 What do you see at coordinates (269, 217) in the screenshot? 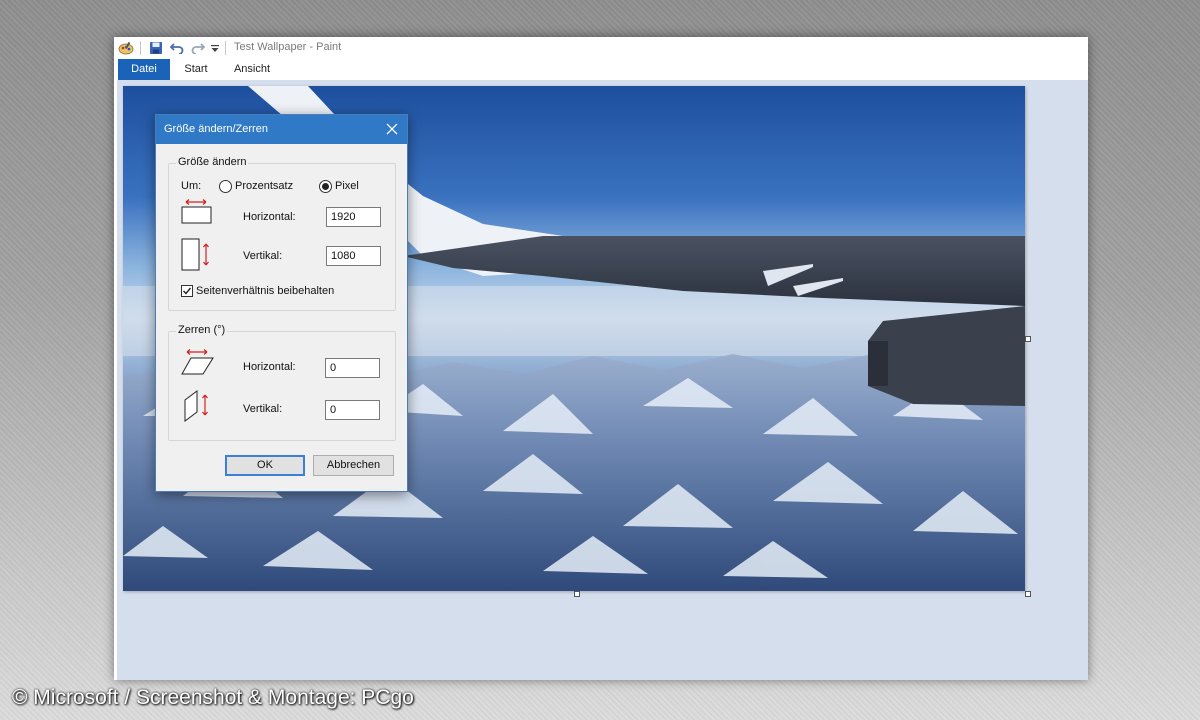
I see `resize-horizontal-label: Horizontal:` at bounding box center [269, 217].